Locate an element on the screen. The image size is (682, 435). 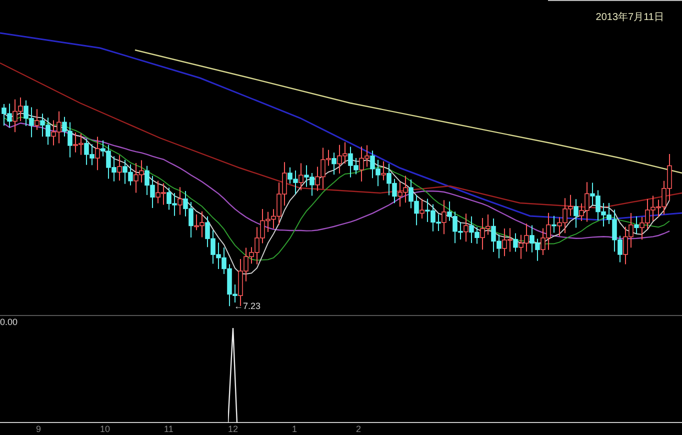
indicator-value: 0.00 is located at coordinates (9, 322).